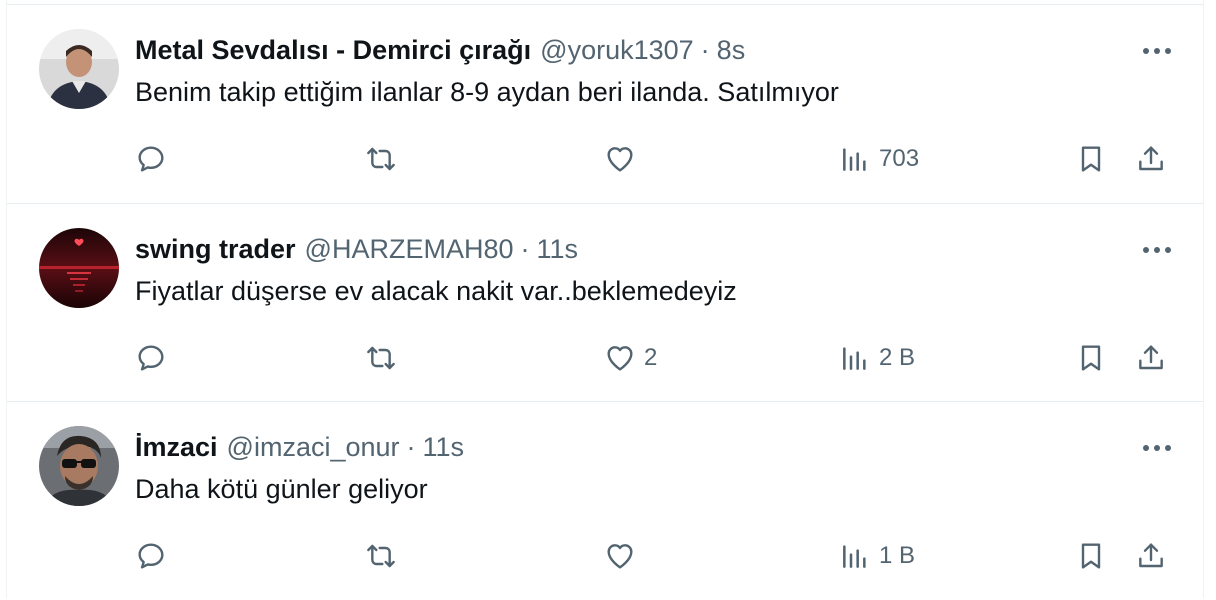  Describe the element at coordinates (176, 447) in the screenshot. I see `display-name: İmzaci` at that location.